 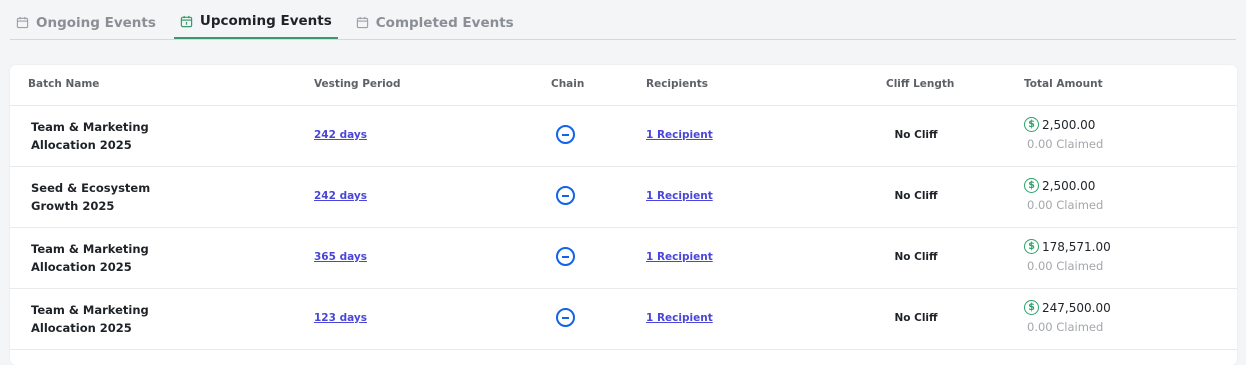 What do you see at coordinates (73, 206) in the screenshot?
I see `batch-name-line2: Growth 2025` at bounding box center [73, 206].